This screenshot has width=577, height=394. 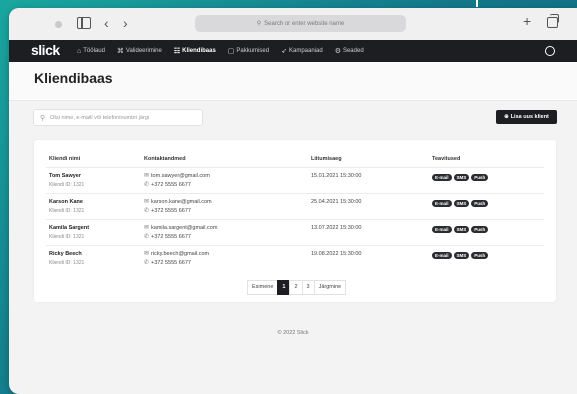 What do you see at coordinates (336, 202) in the screenshot?
I see `joined-date: 25.04.2021 15:30:00` at bounding box center [336, 202].